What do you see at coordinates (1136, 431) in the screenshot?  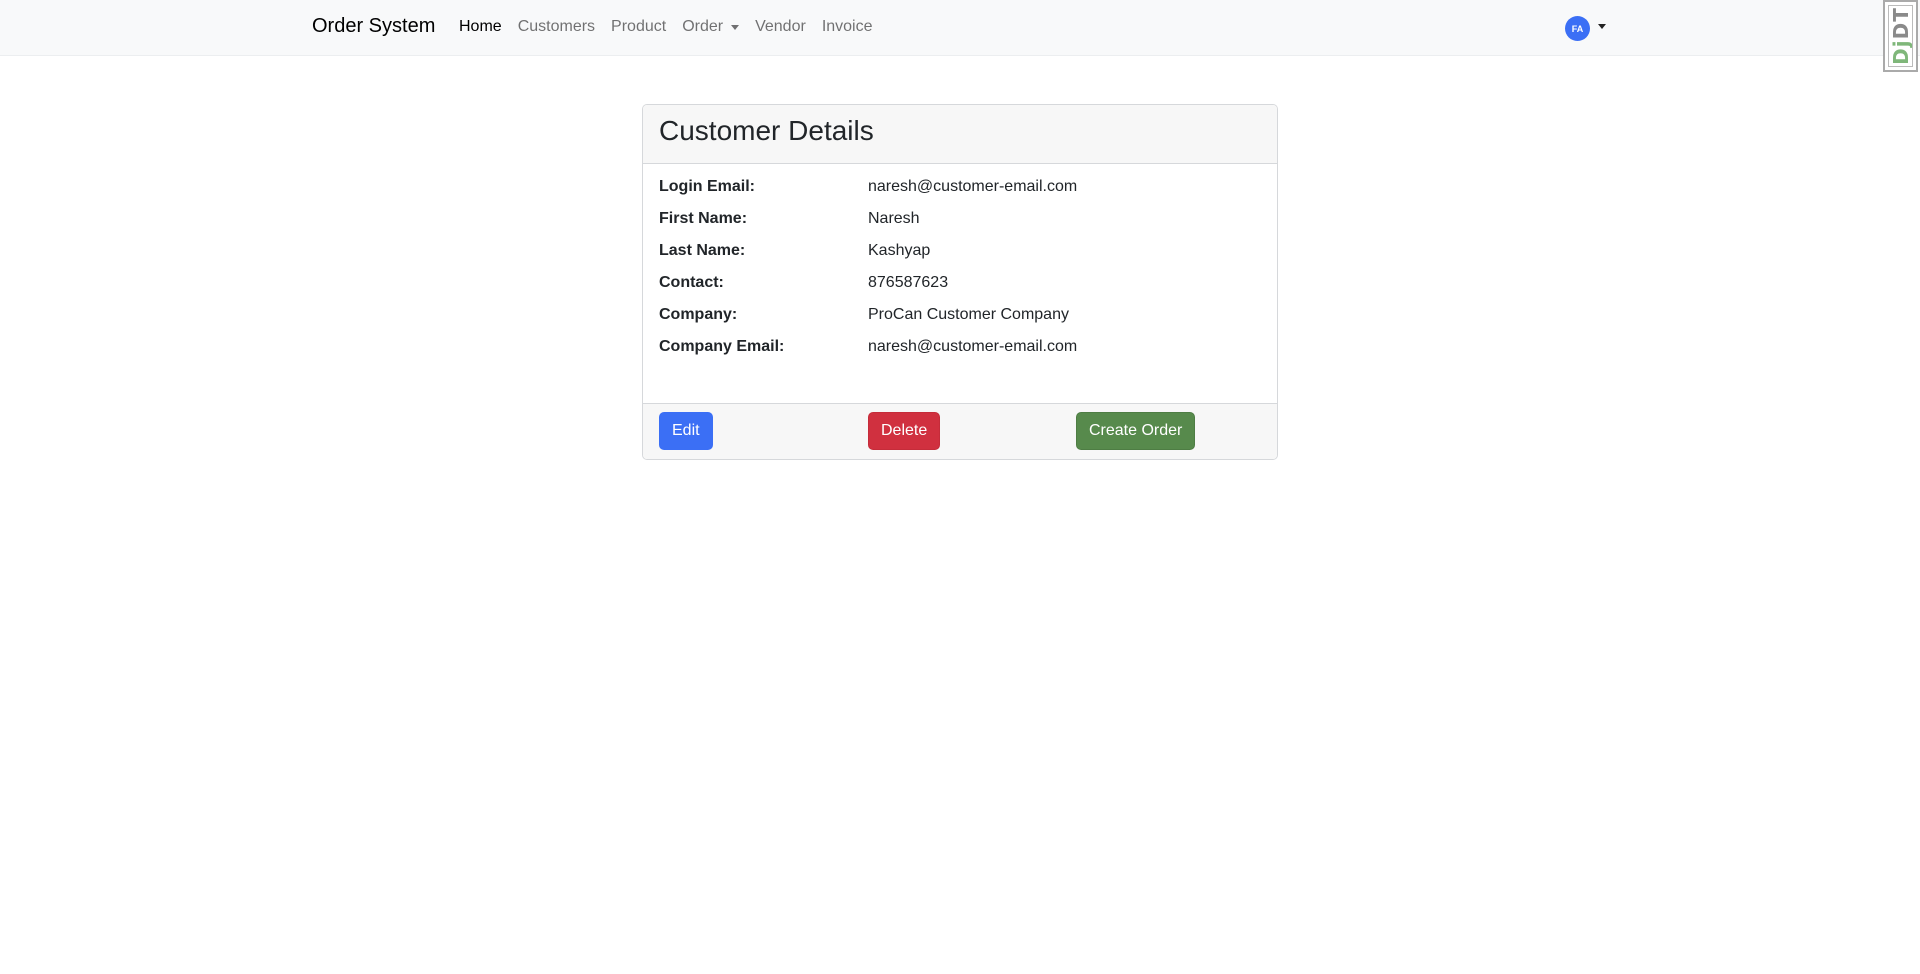 I see `create-order-button: Create Order` at bounding box center [1136, 431].